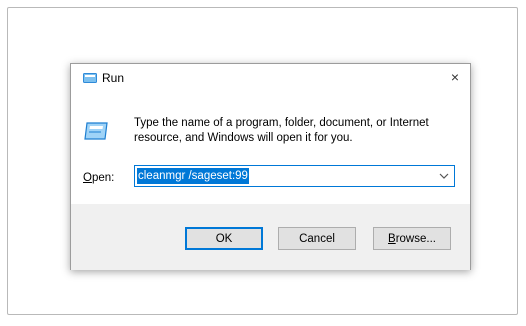 This screenshot has width=526, height=326. I want to click on cancel-button: Cancel, so click(317, 238).